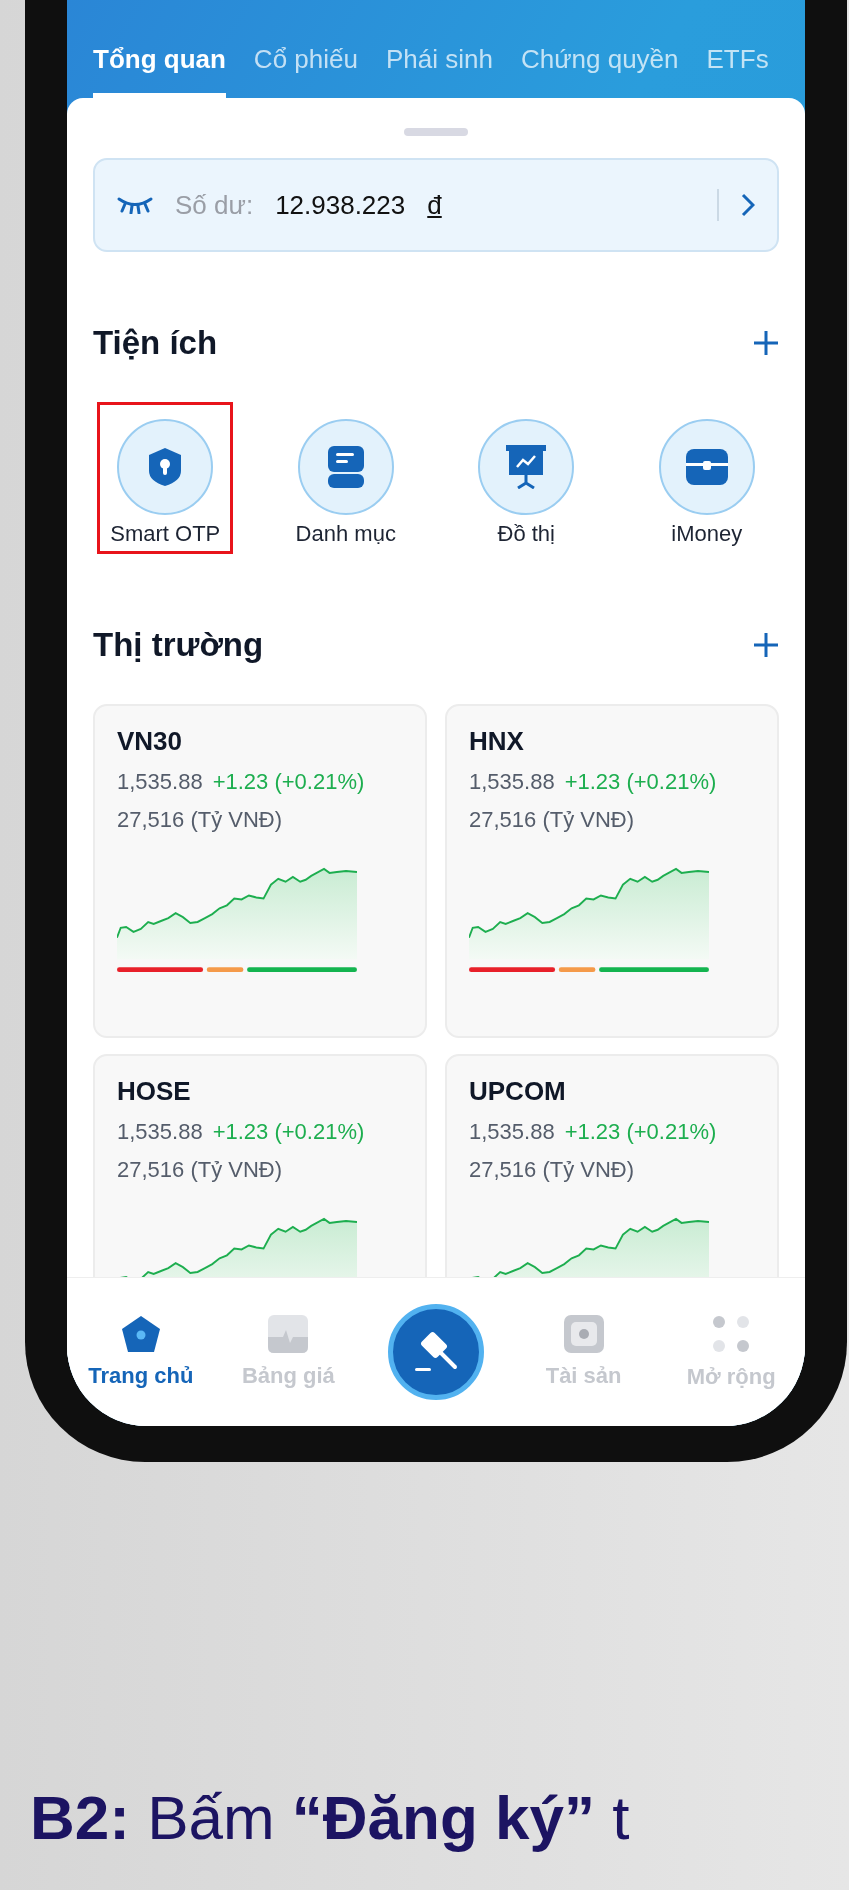 The height and width of the screenshot is (1890, 849). Describe the element at coordinates (155, 343) in the screenshot. I see `section-title: Tiện ích` at that location.